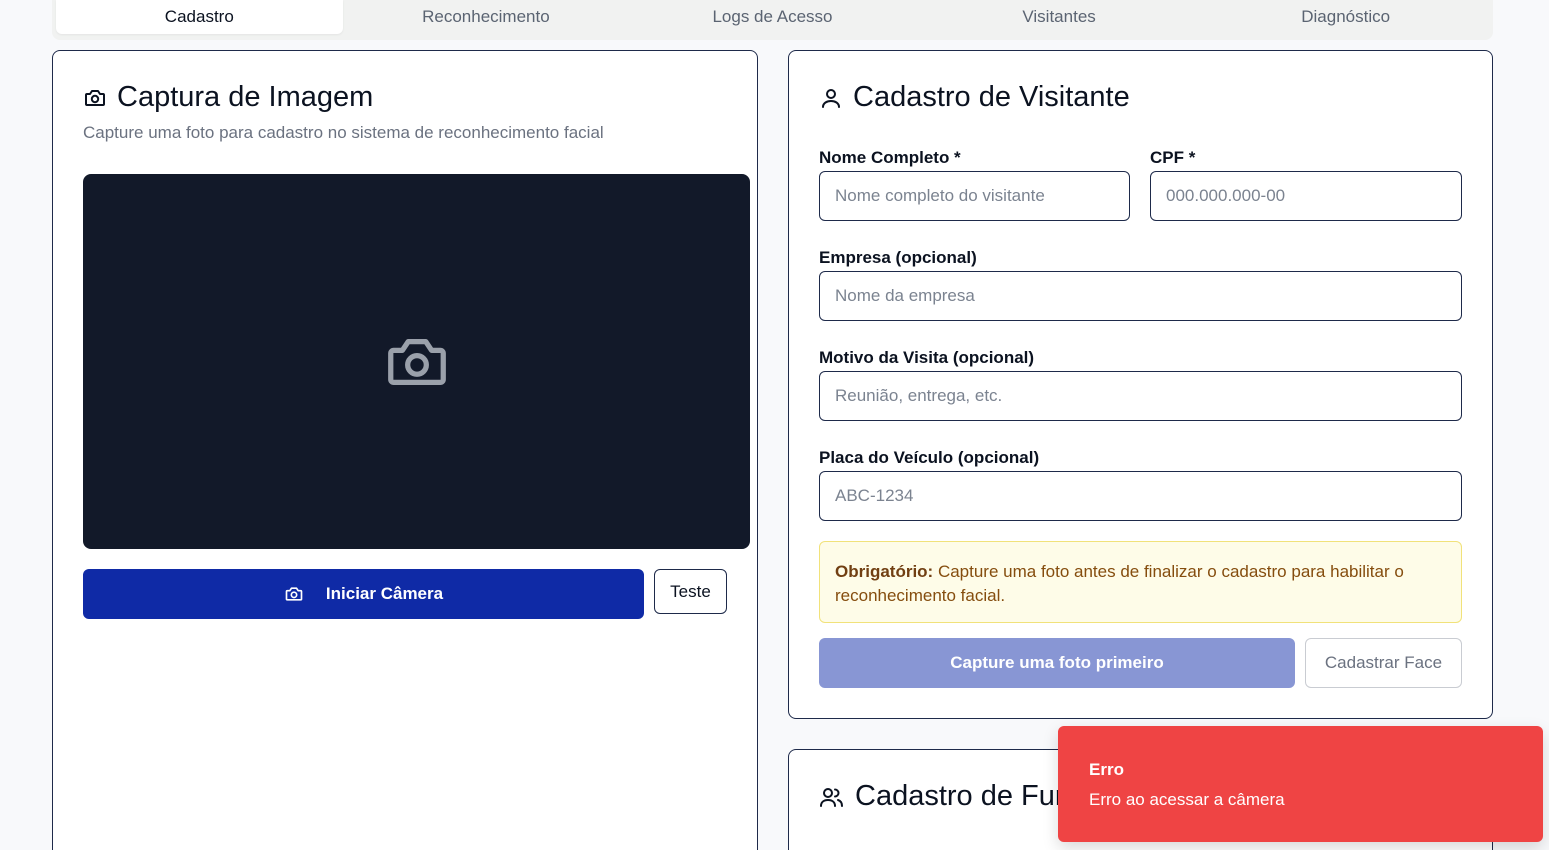 The width and height of the screenshot is (1549, 850). I want to click on error-toast: Erro Erro ao acessar a câmera, so click(1300, 784).